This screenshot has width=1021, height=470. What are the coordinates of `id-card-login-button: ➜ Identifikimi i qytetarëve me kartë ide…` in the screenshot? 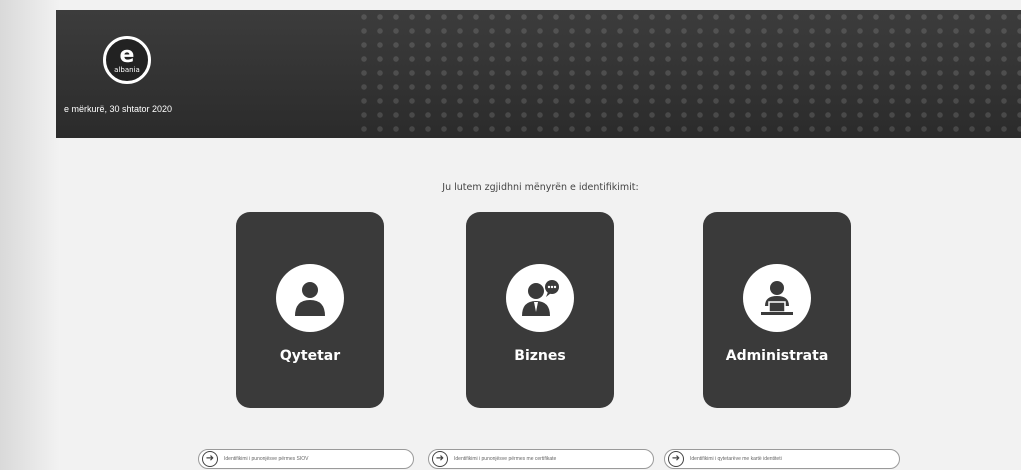 It's located at (782, 459).